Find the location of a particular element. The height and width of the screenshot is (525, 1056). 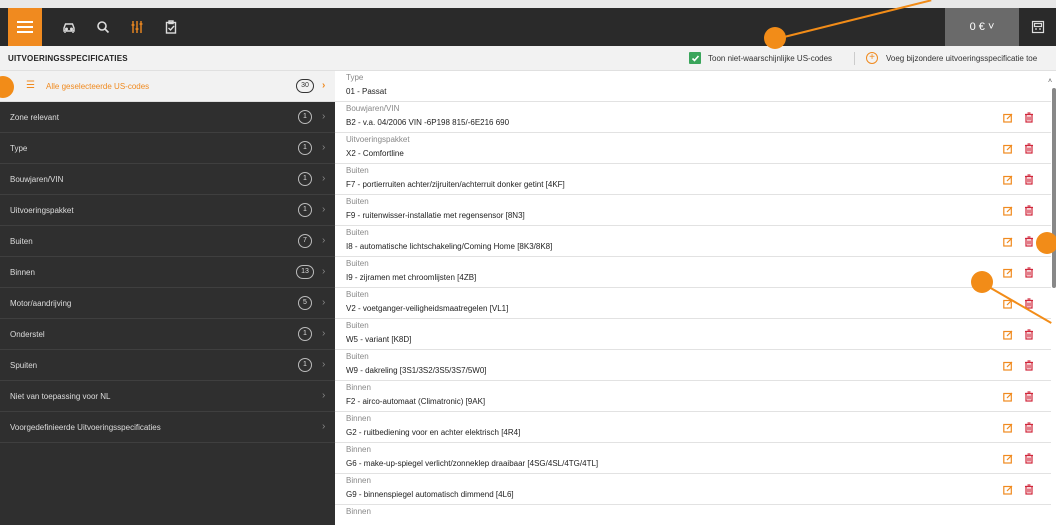

sidebar-item: Zone relevant 1 › is located at coordinates (167, 117).